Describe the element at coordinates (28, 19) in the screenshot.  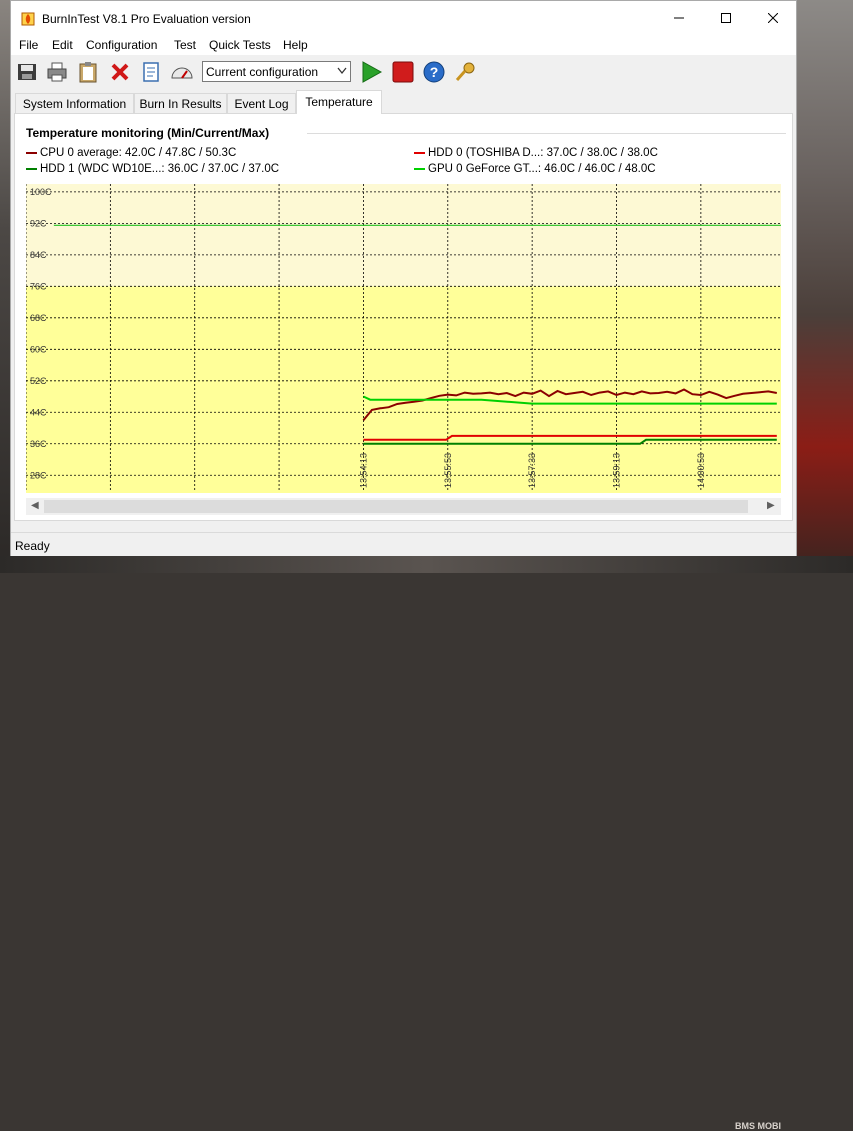
I see `burnintest-flame-icon` at that location.